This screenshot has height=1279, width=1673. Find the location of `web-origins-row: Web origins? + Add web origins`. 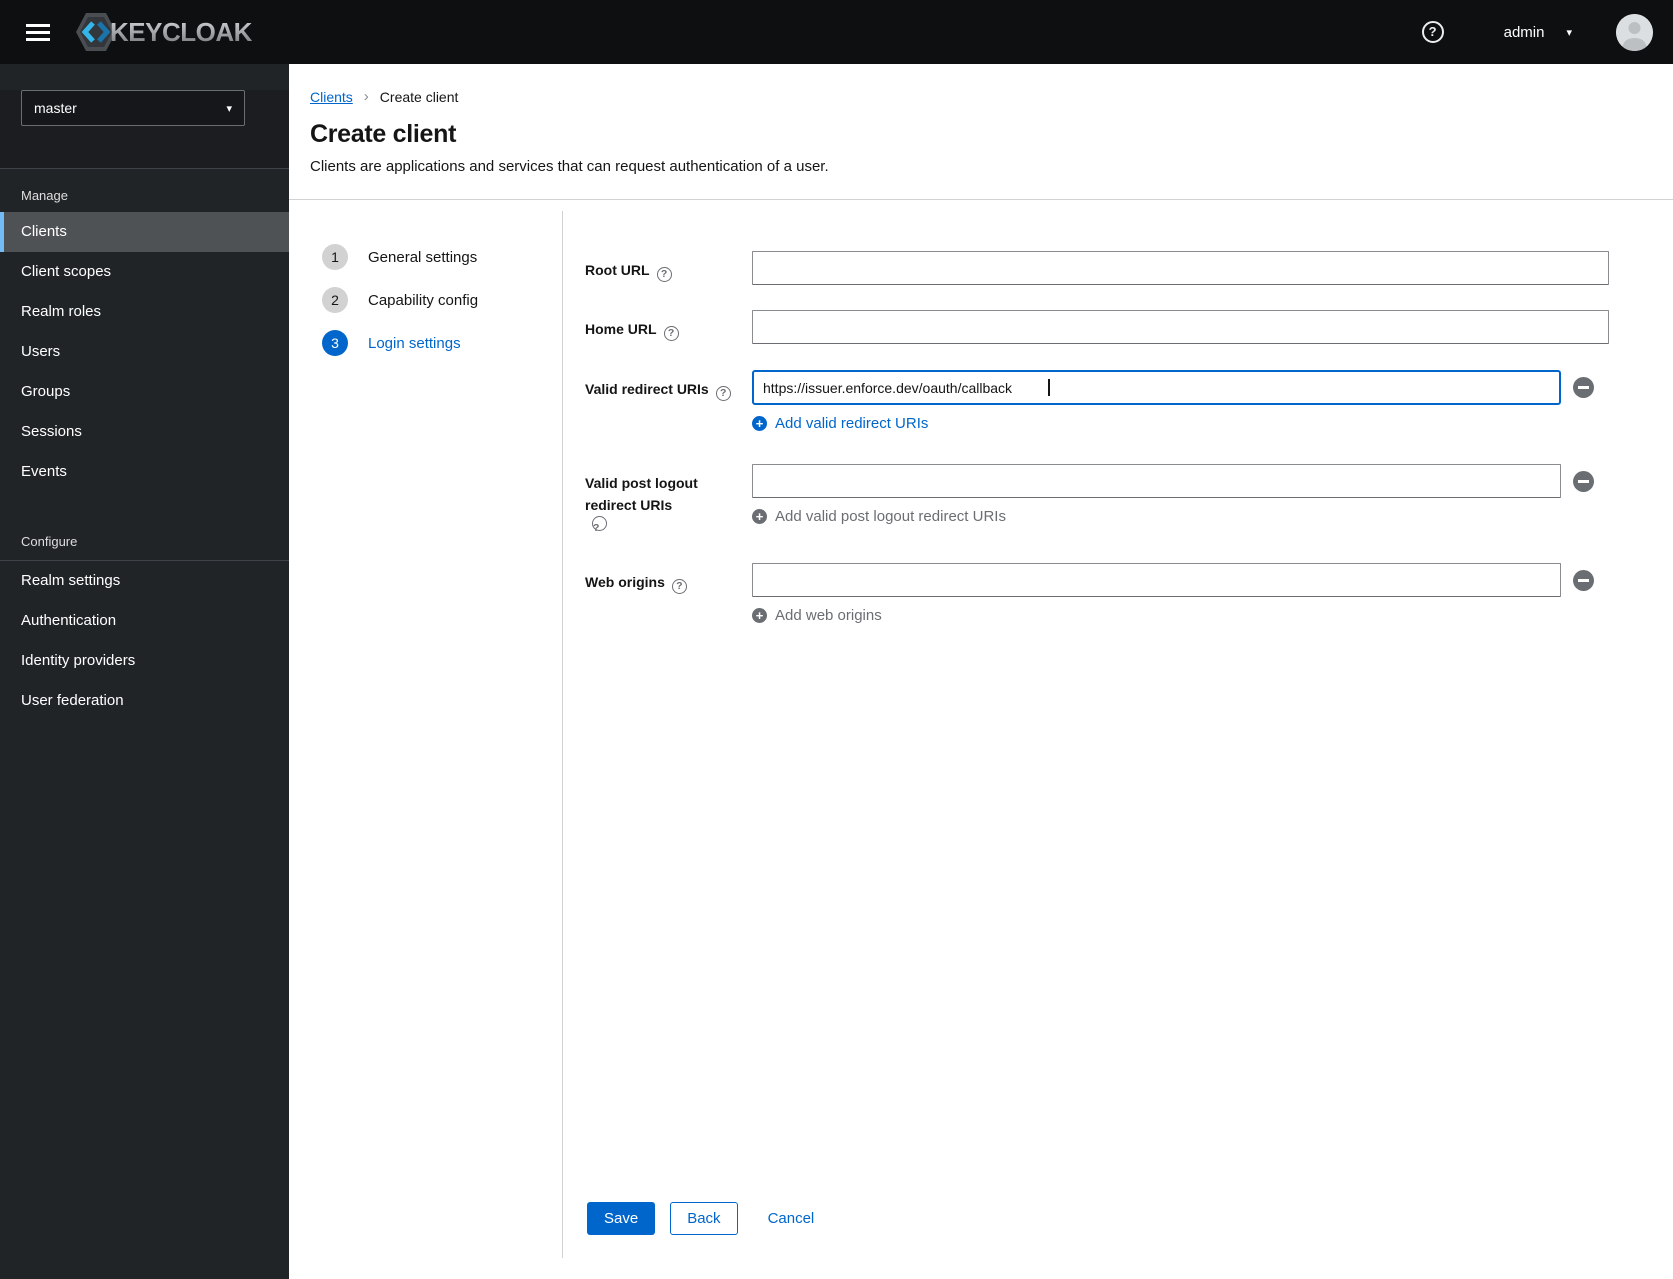

web-origins-row: Web origins? + Add web origins is located at coordinates (1129, 593).